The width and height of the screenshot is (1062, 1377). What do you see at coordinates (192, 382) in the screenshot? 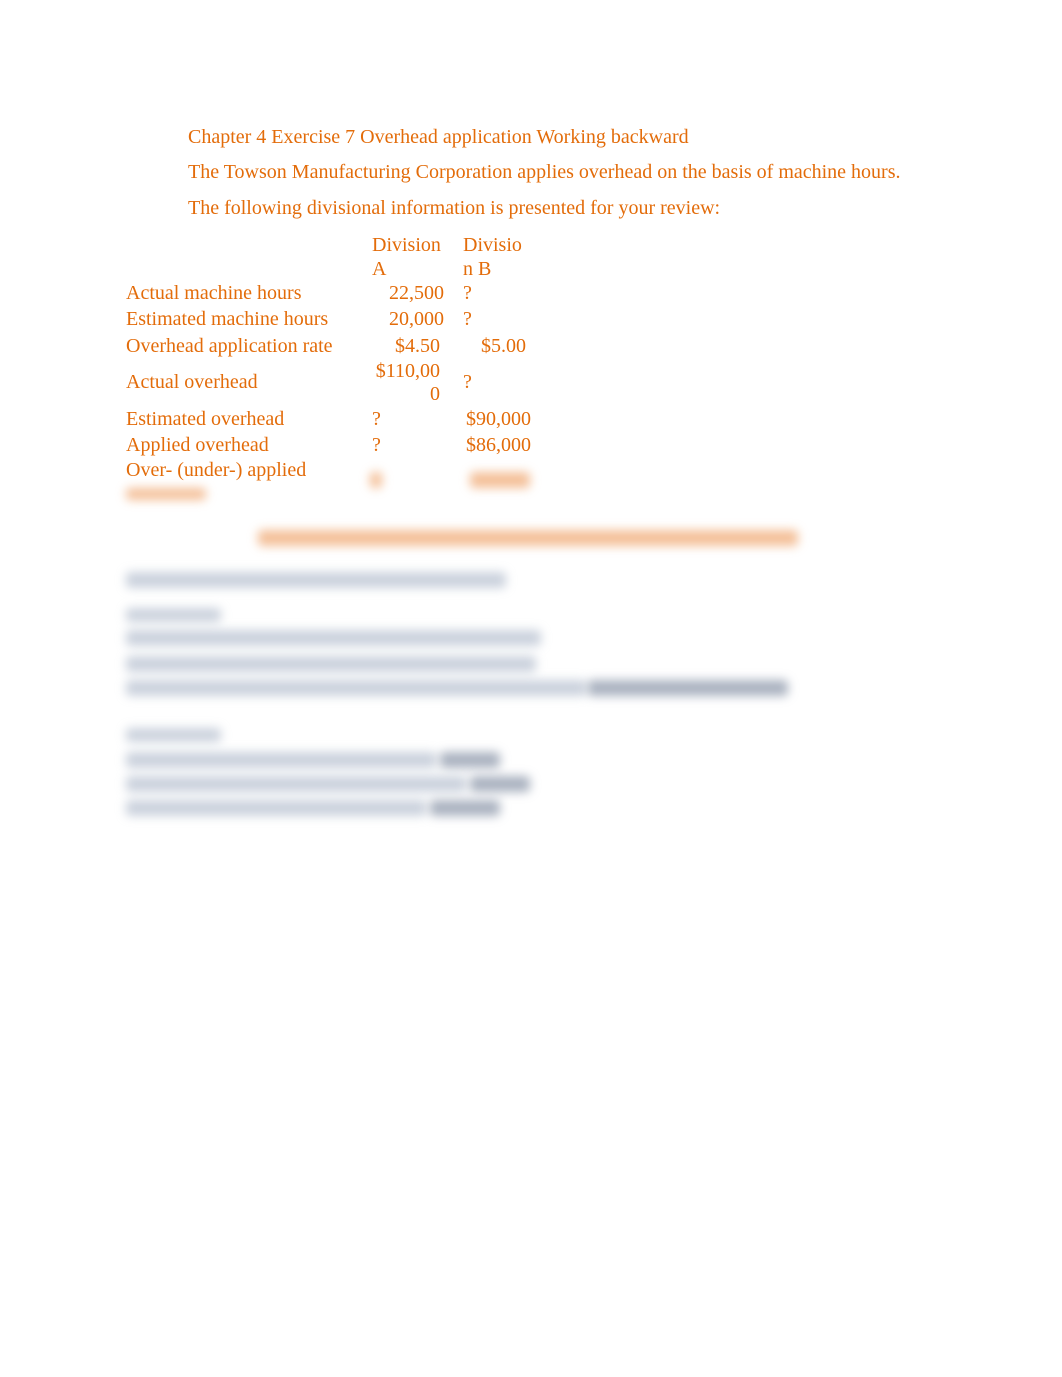
I see `row-label: Actual overhead` at bounding box center [192, 382].